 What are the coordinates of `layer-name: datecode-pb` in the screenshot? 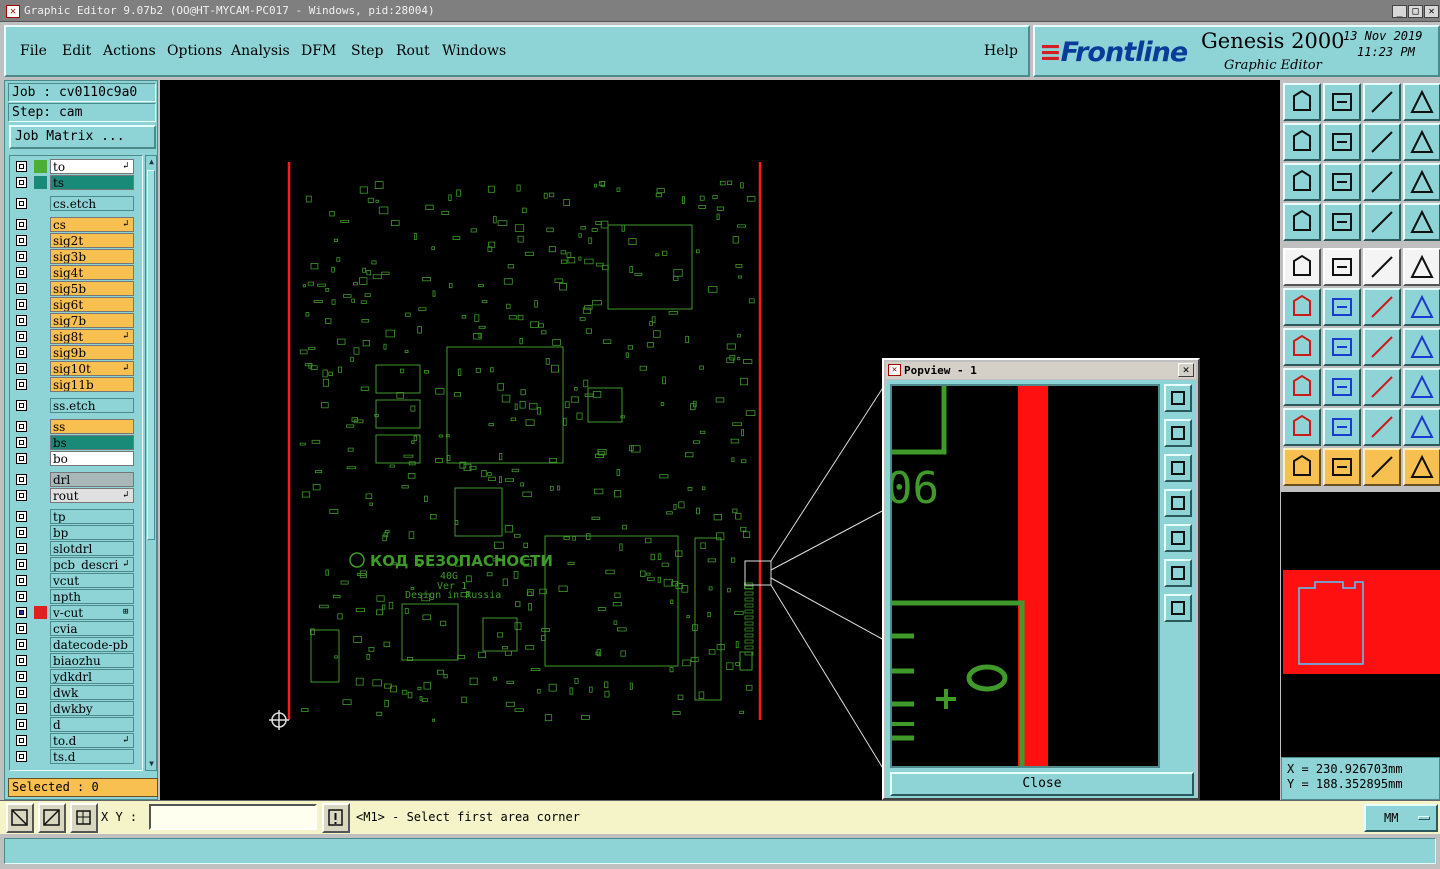 It's located at (92, 644).